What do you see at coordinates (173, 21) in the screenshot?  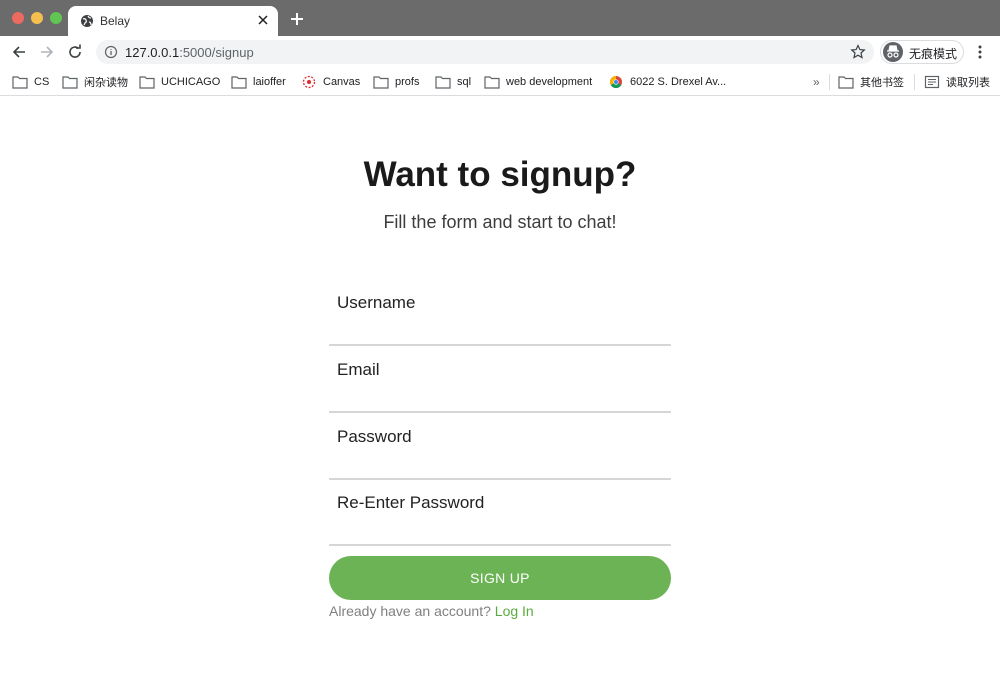 I see `browser-tab: Belay` at bounding box center [173, 21].